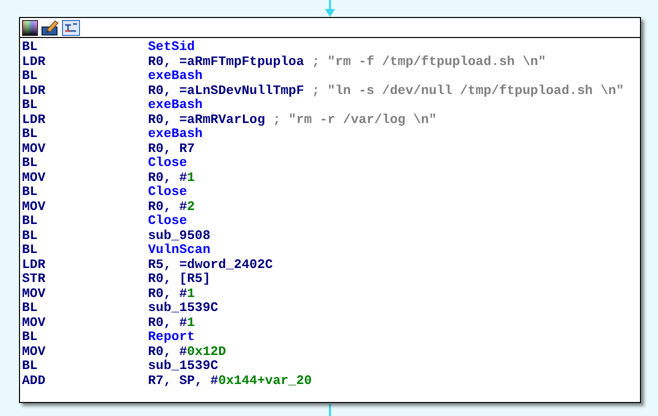 This screenshot has height=416, width=658. What do you see at coordinates (179, 235) in the screenshot?
I see `operand-text: sub_9508` at bounding box center [179, 235].